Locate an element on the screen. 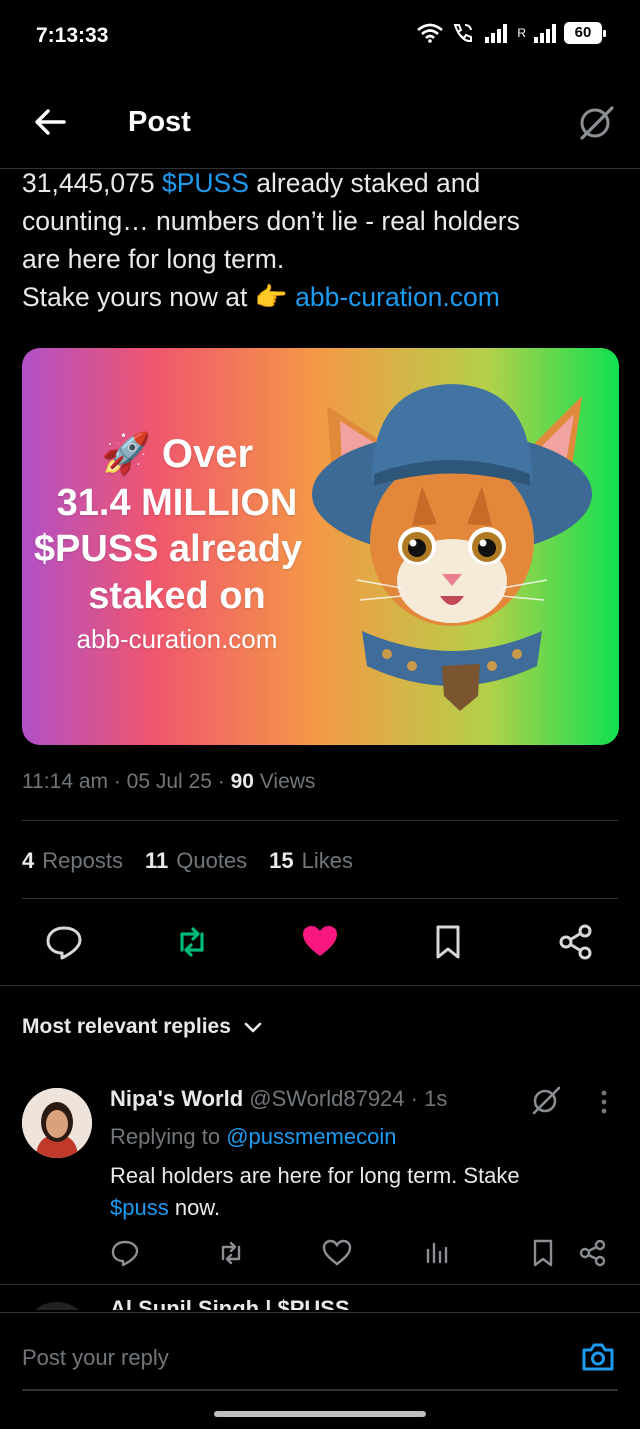 This screenshot has width=640, height=1429. replying-to: Replying to @pussmemecoin is located at coordinates (253, 1137).